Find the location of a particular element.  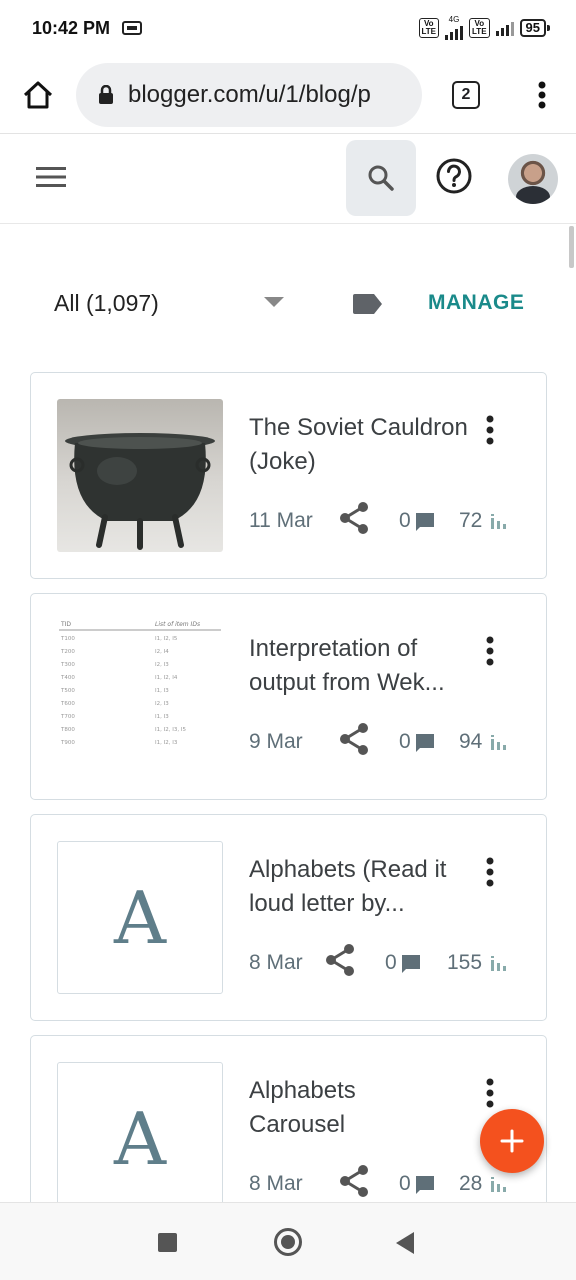

thumb-table-items: I1, I2, I5 is located at coordinates (166, 639).